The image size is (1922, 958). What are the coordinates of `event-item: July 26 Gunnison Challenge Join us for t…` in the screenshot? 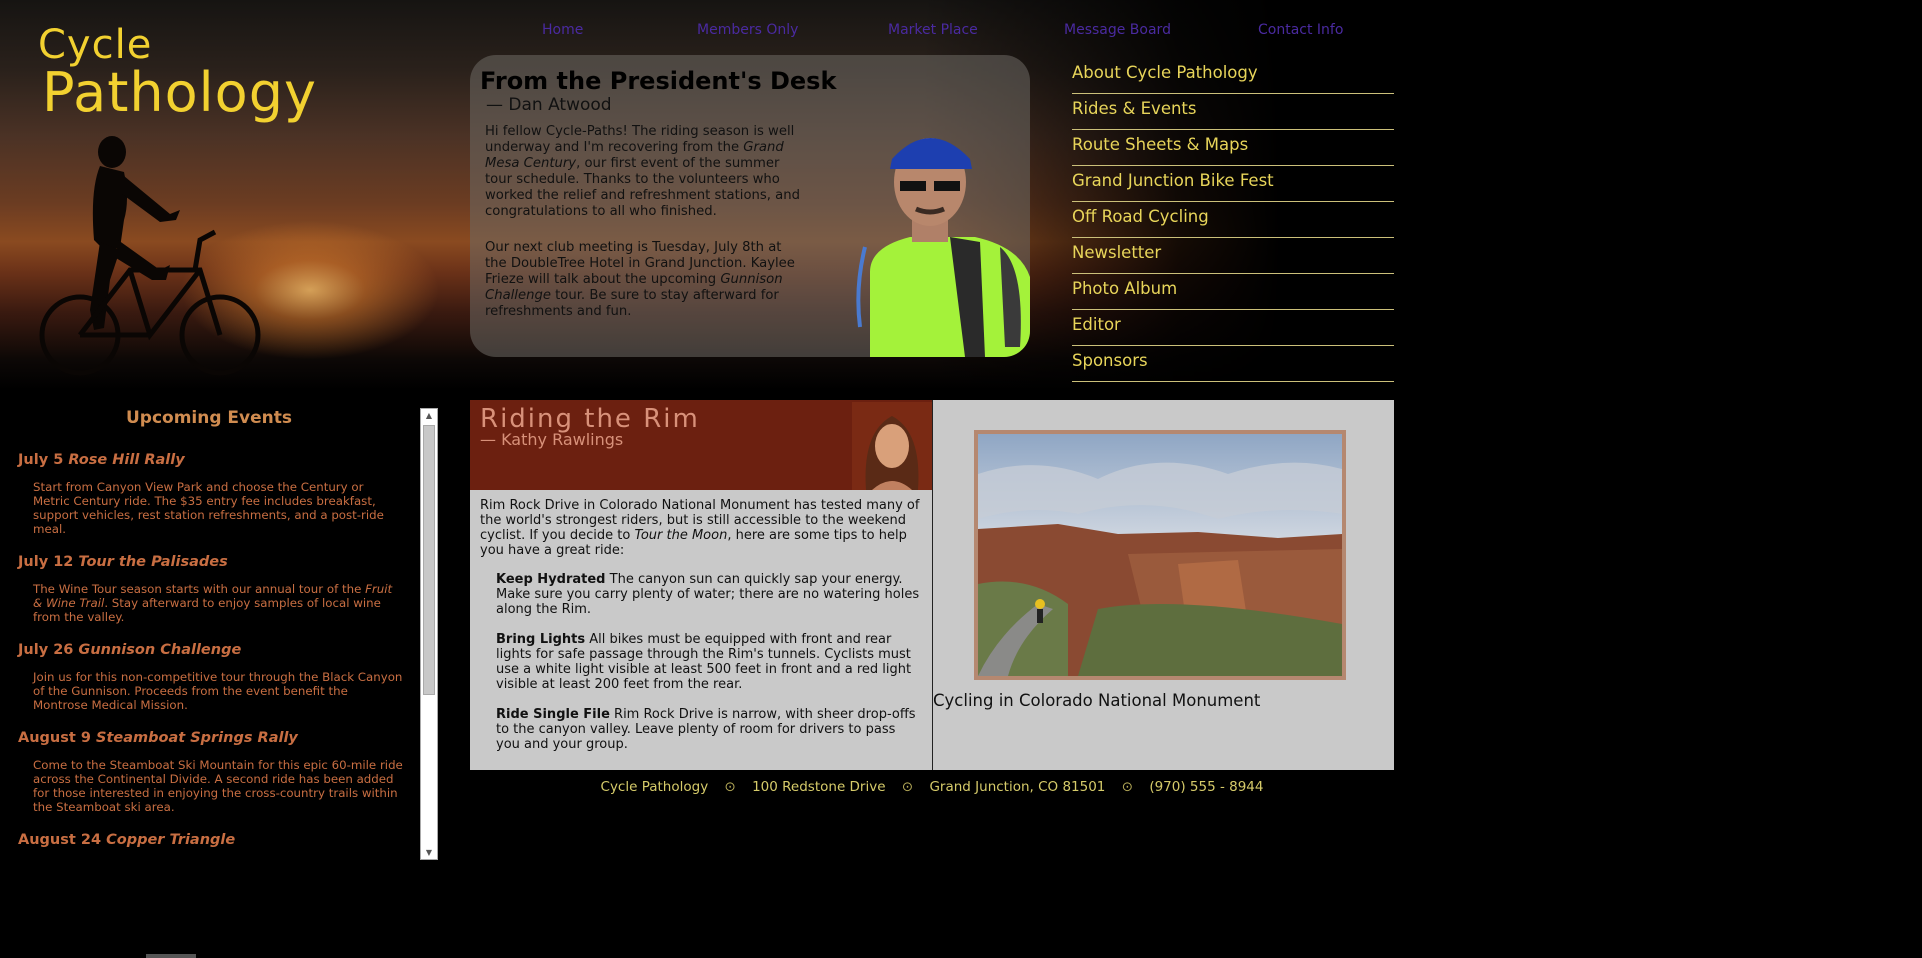 It's located at (210, 677).